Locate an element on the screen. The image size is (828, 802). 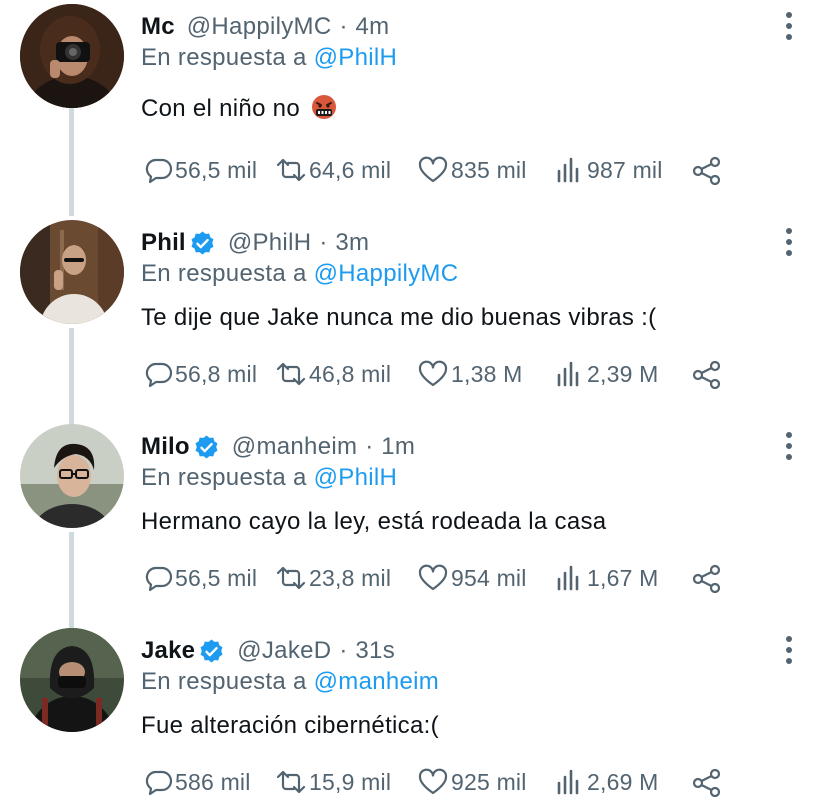
reply-button: 56,8 mil is located at coordinates (200, 374).